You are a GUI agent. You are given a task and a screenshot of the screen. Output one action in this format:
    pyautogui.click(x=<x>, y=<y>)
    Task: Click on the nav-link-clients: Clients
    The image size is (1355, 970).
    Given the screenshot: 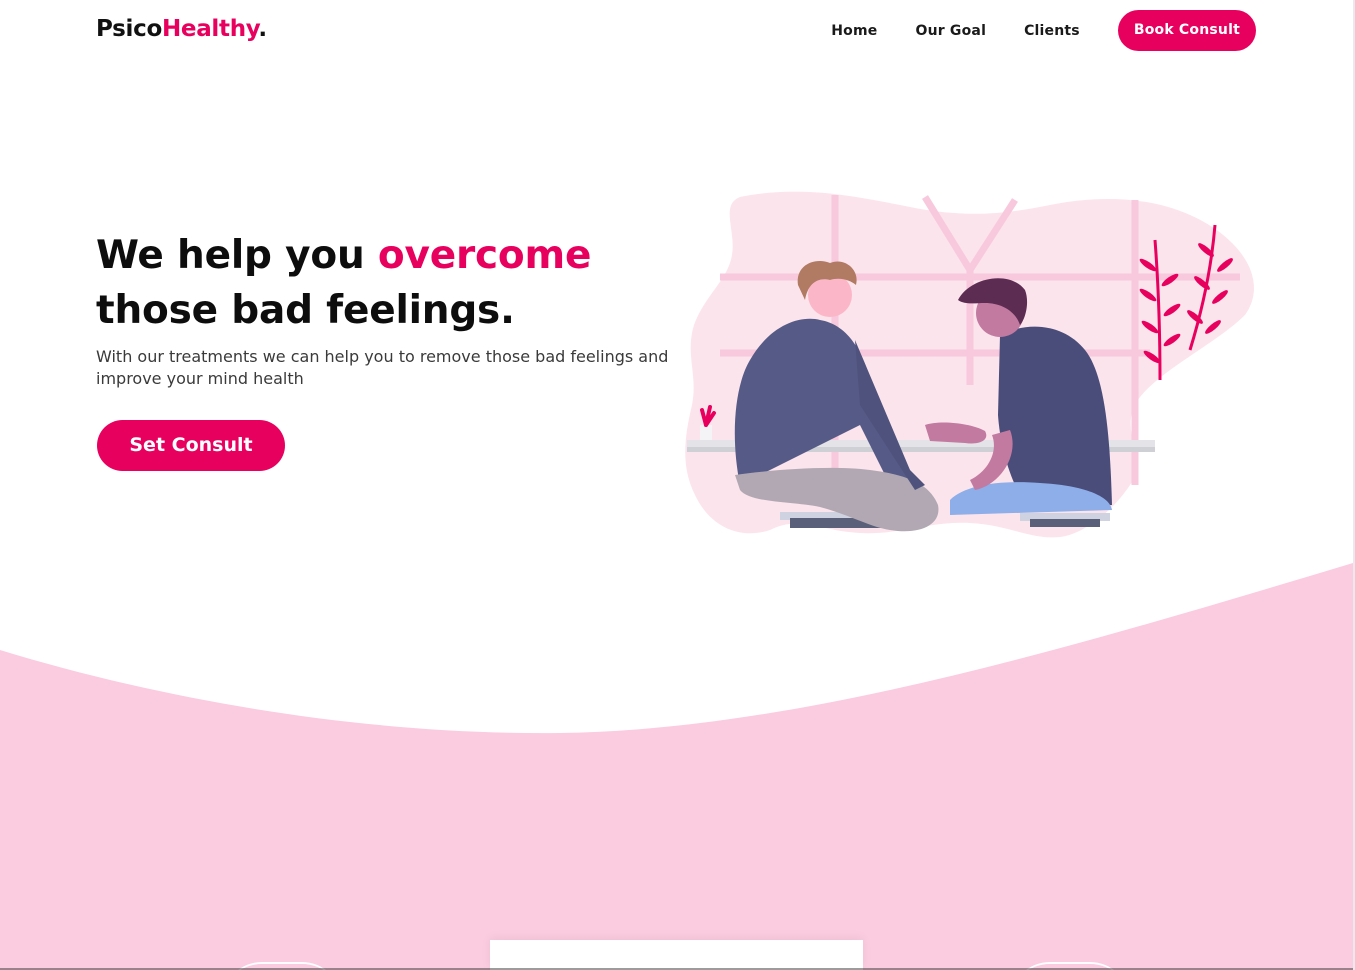 What is the action you would take?
    pyautogui.click(x=1052, y=31)
    